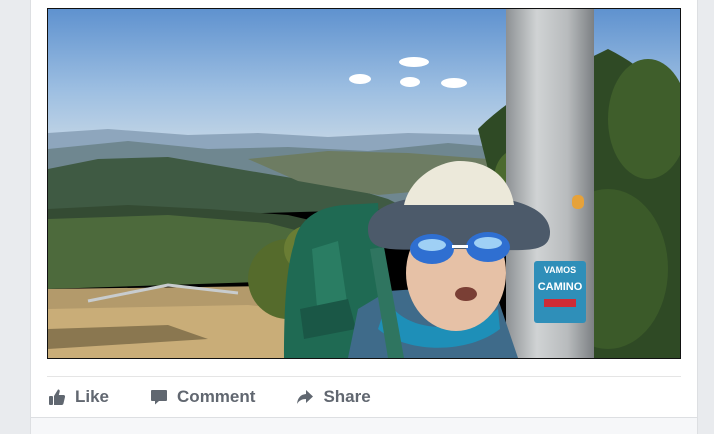 The height and width of the screenshot is (434, 714). I want to click on comment-area-edge, so click(364, 426).